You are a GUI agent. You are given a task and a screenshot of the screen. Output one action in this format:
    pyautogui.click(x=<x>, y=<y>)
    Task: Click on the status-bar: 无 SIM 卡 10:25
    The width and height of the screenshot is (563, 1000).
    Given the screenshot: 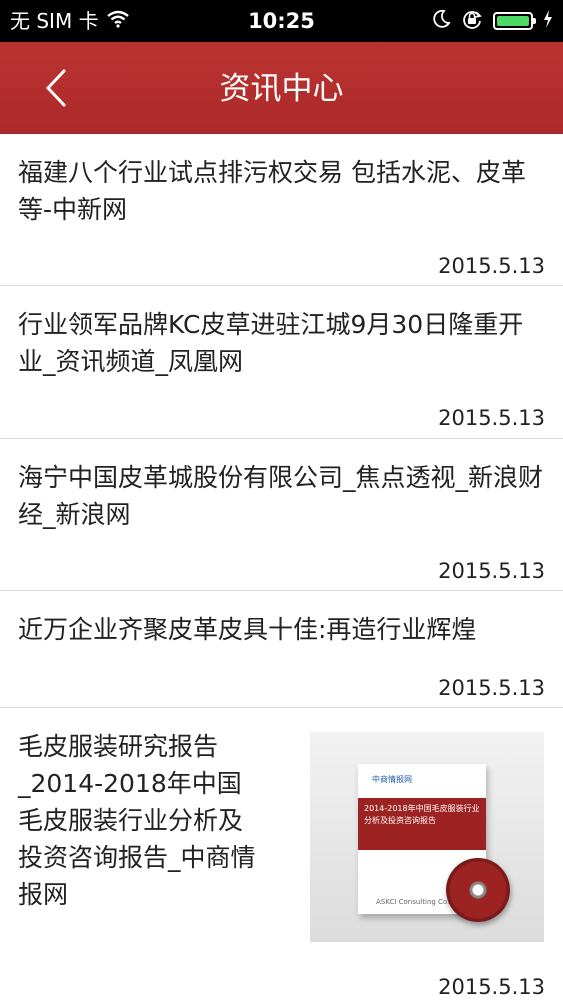 What is the action you would take?
    pyautogui.click(x=281, y=21)
    